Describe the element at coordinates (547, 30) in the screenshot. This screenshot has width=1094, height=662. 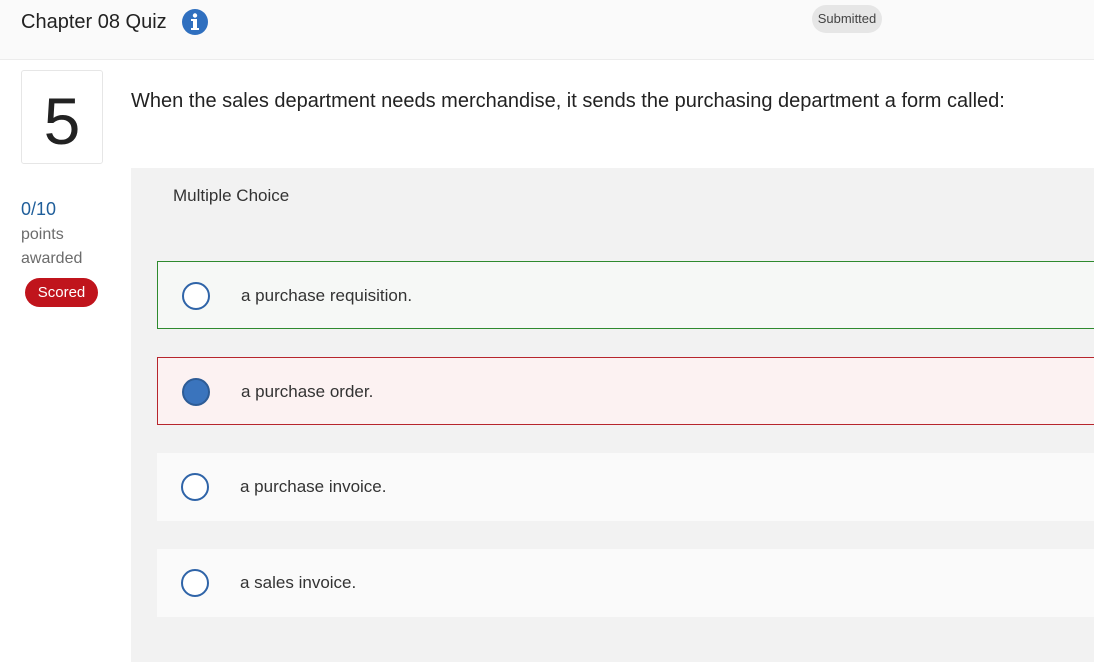
I see `quiz-header: Chapter 08 Quiz Submitted` at that location.